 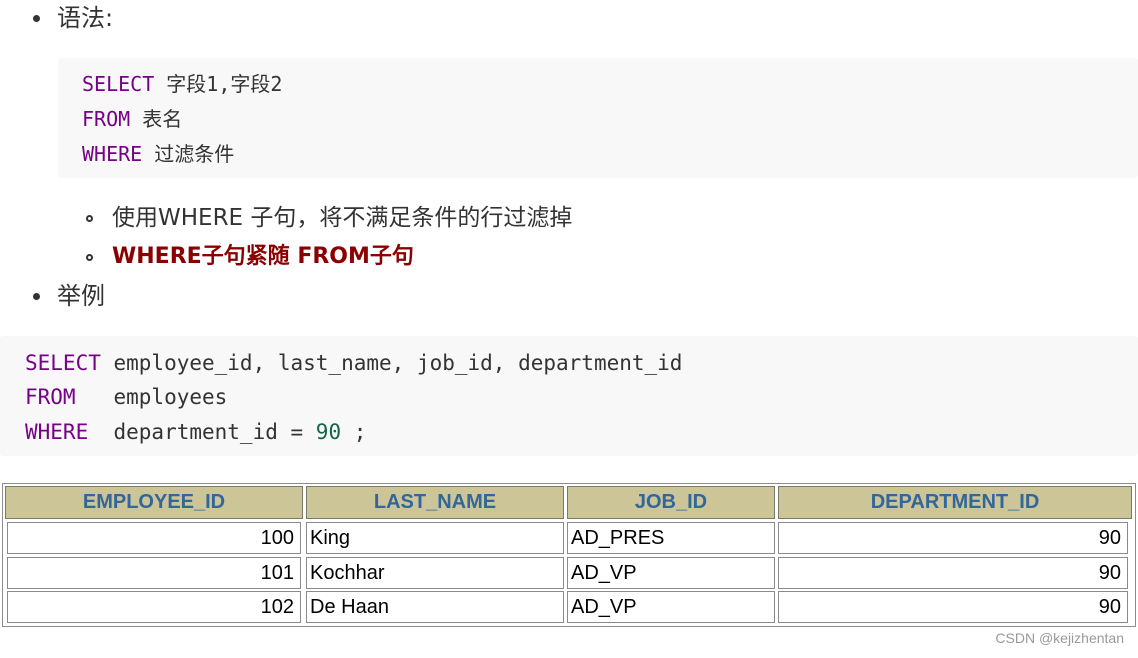 What do you see at coordinates (154, 502) in the screenshot?
I see `column-header-employee-id: EMPLOYEE_ID` at bounding box center [154, 502].